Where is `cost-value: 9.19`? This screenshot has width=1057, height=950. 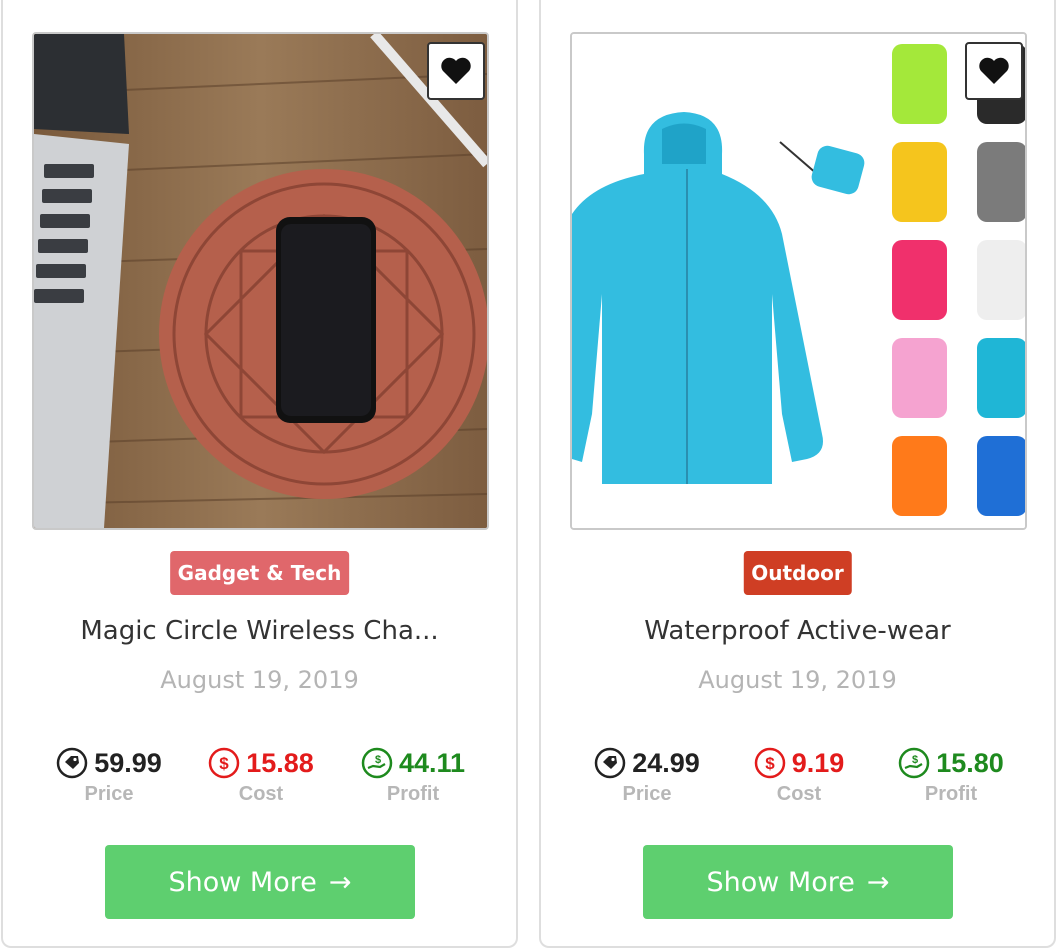
cost-value: 9.19 is located at coordinates (818, 762).